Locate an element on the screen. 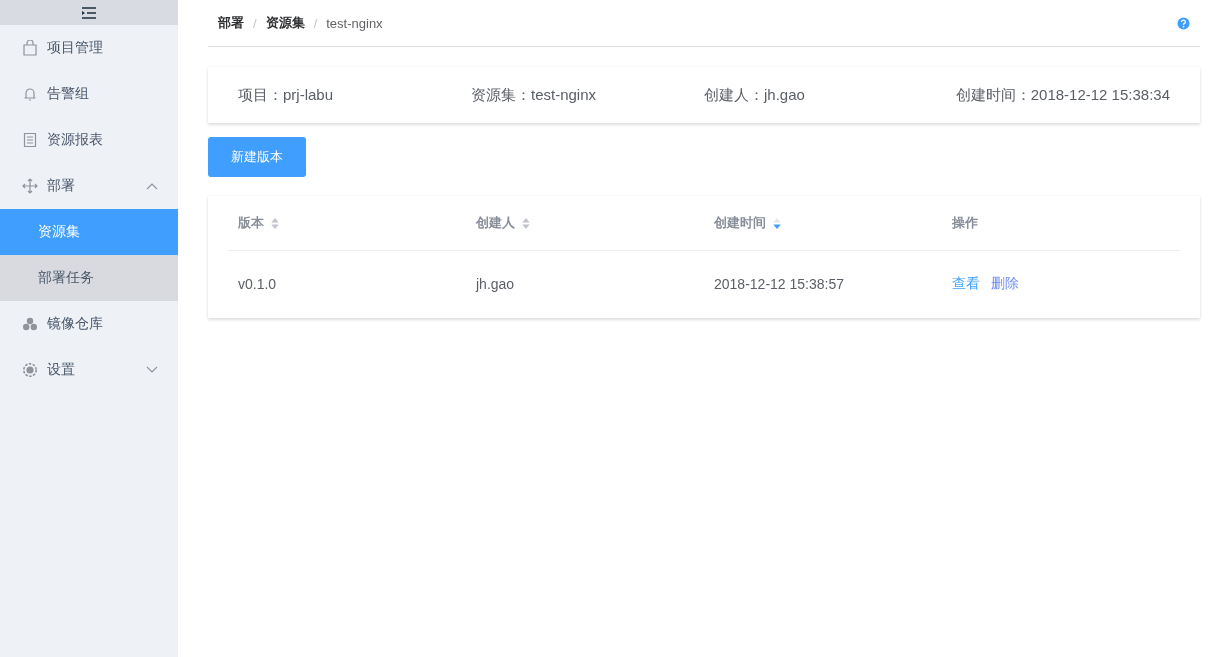 The width and height of the screenshot is (1228, 657). menu-label: 告警组 is located at coordinates (68, 94).